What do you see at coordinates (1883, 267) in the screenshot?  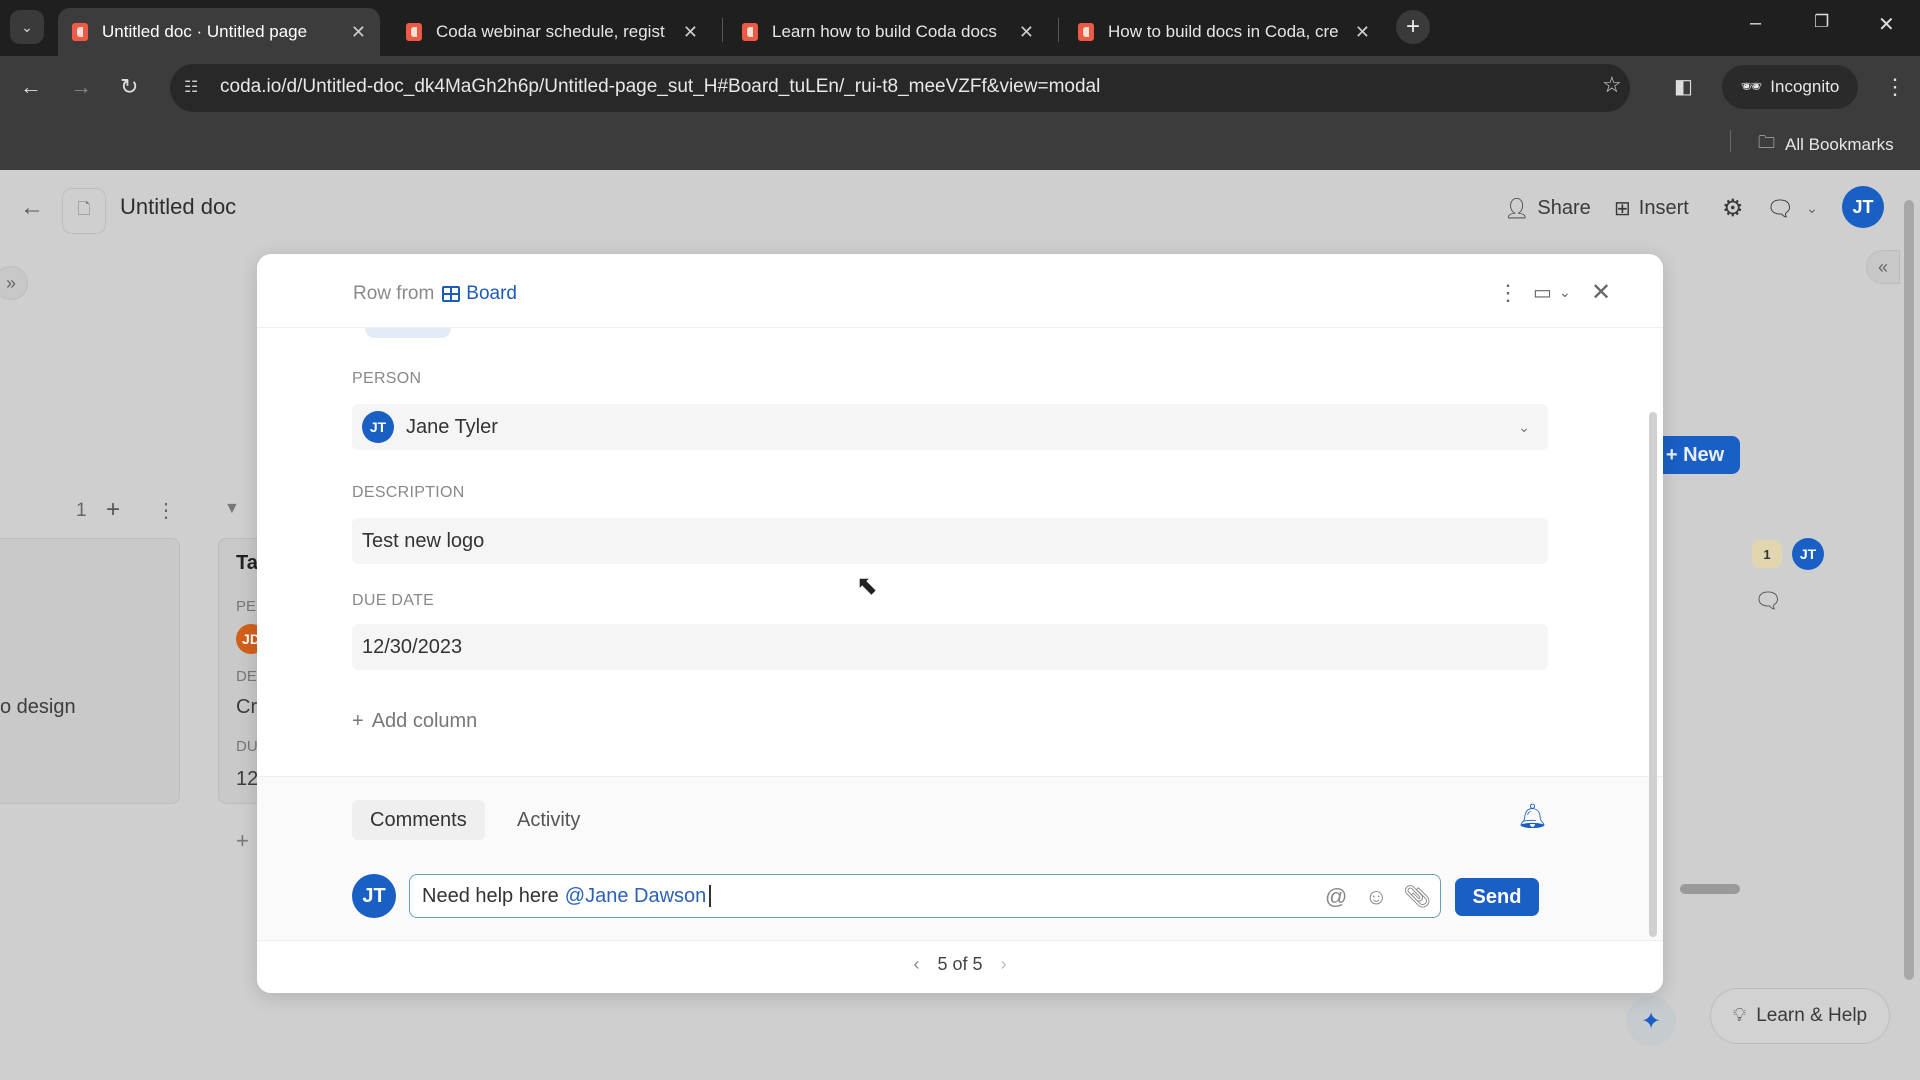 I see `collapse-right-panel-icon: «` at bounding box center [1883, 267].